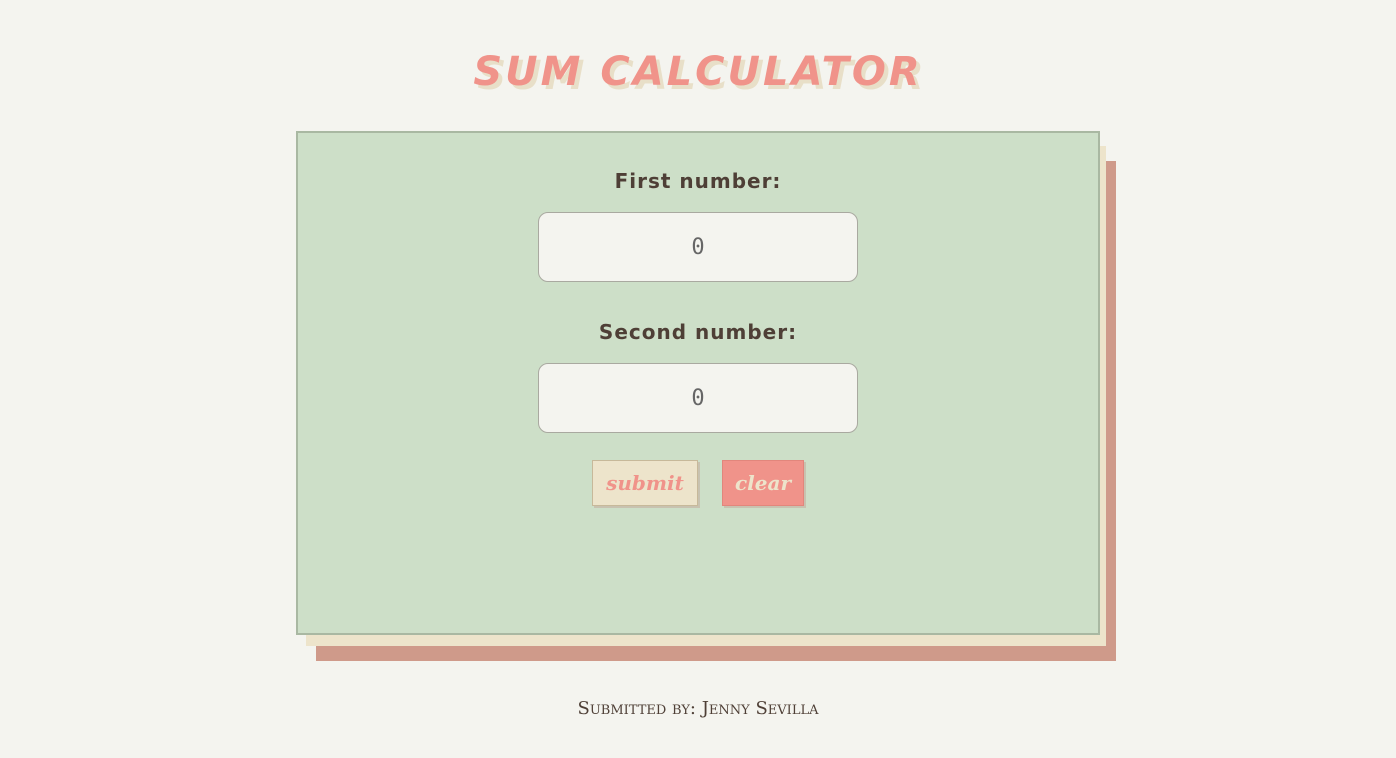 This screenshot has width=1396, height=758. Describe the element at coordinates (698, 708) in the screenshot. I see `footer-credit: Submitted by: Jenny Sevilla` at that location.